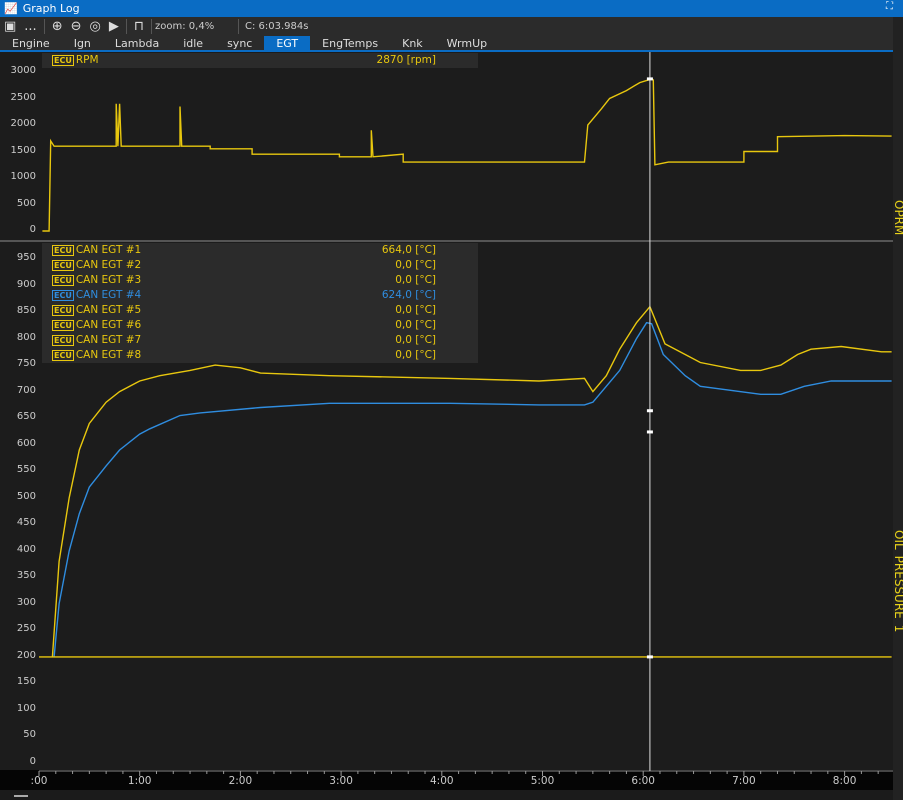 This screenshot has height=800, width=903. Describe the element at coordinates (408, 295) in the screenshot. I see `legend-value: 624,0 [°C]` at that location.